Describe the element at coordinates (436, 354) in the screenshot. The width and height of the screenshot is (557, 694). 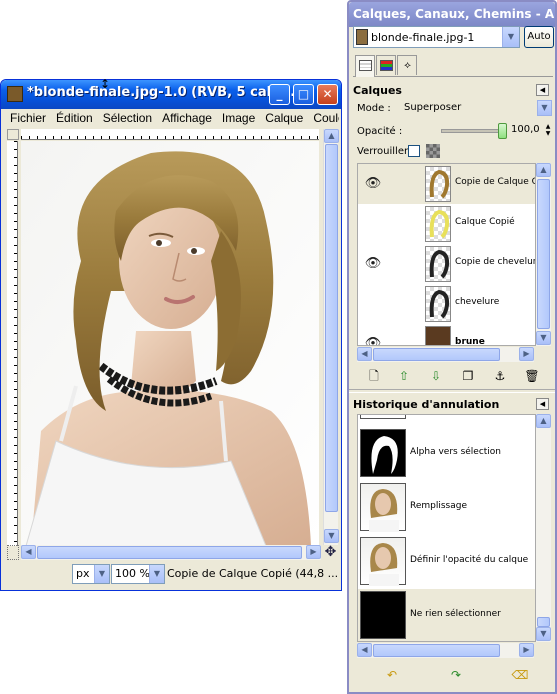
I see `layers-hscroll-thumb` at that location.